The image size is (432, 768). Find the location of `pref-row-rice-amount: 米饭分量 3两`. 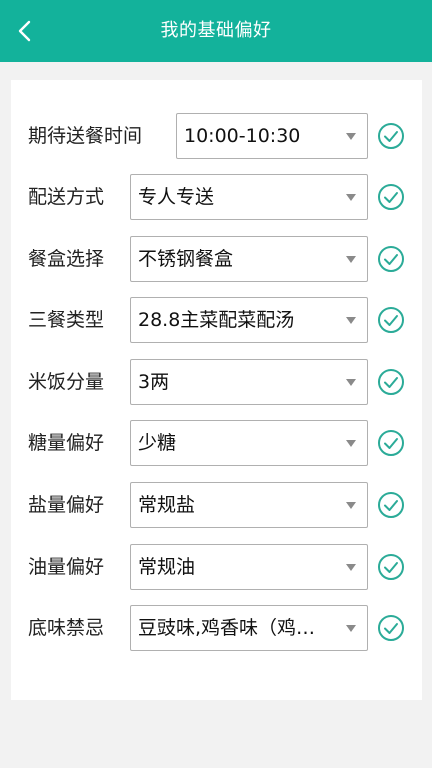

pref-row-rice-amount: 米饭分量 3两 is located at coordinates (216, 382).